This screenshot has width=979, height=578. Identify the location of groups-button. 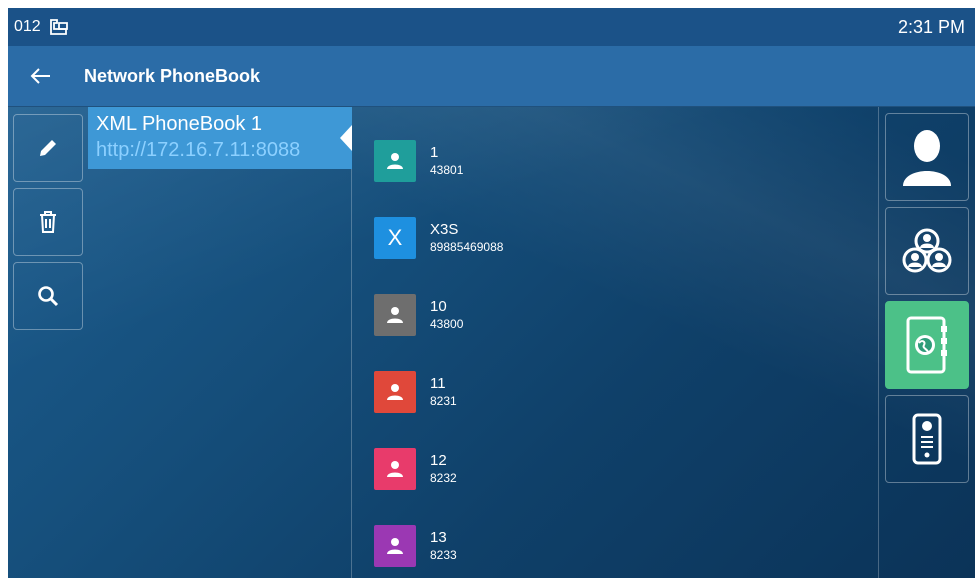
(927, 251).